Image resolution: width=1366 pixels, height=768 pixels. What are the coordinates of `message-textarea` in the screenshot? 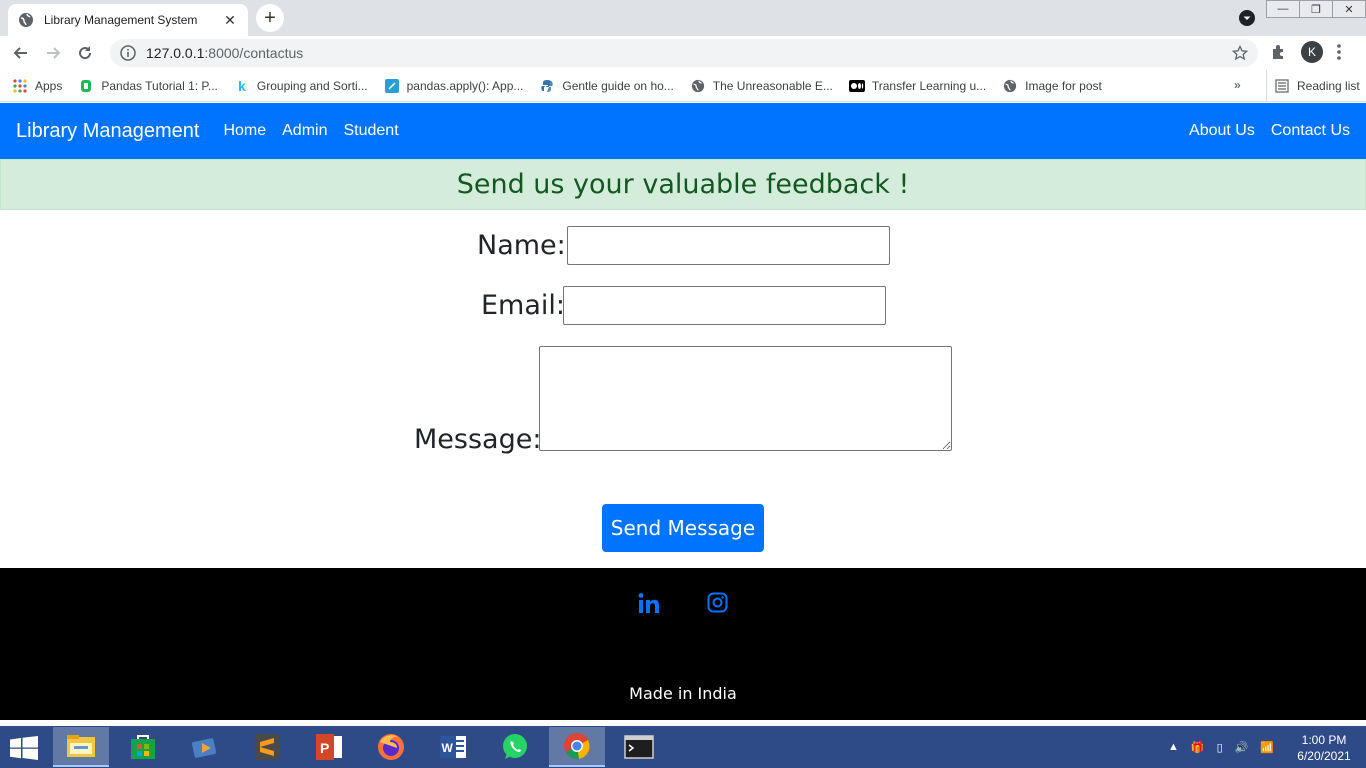 It's located at (745, 398).